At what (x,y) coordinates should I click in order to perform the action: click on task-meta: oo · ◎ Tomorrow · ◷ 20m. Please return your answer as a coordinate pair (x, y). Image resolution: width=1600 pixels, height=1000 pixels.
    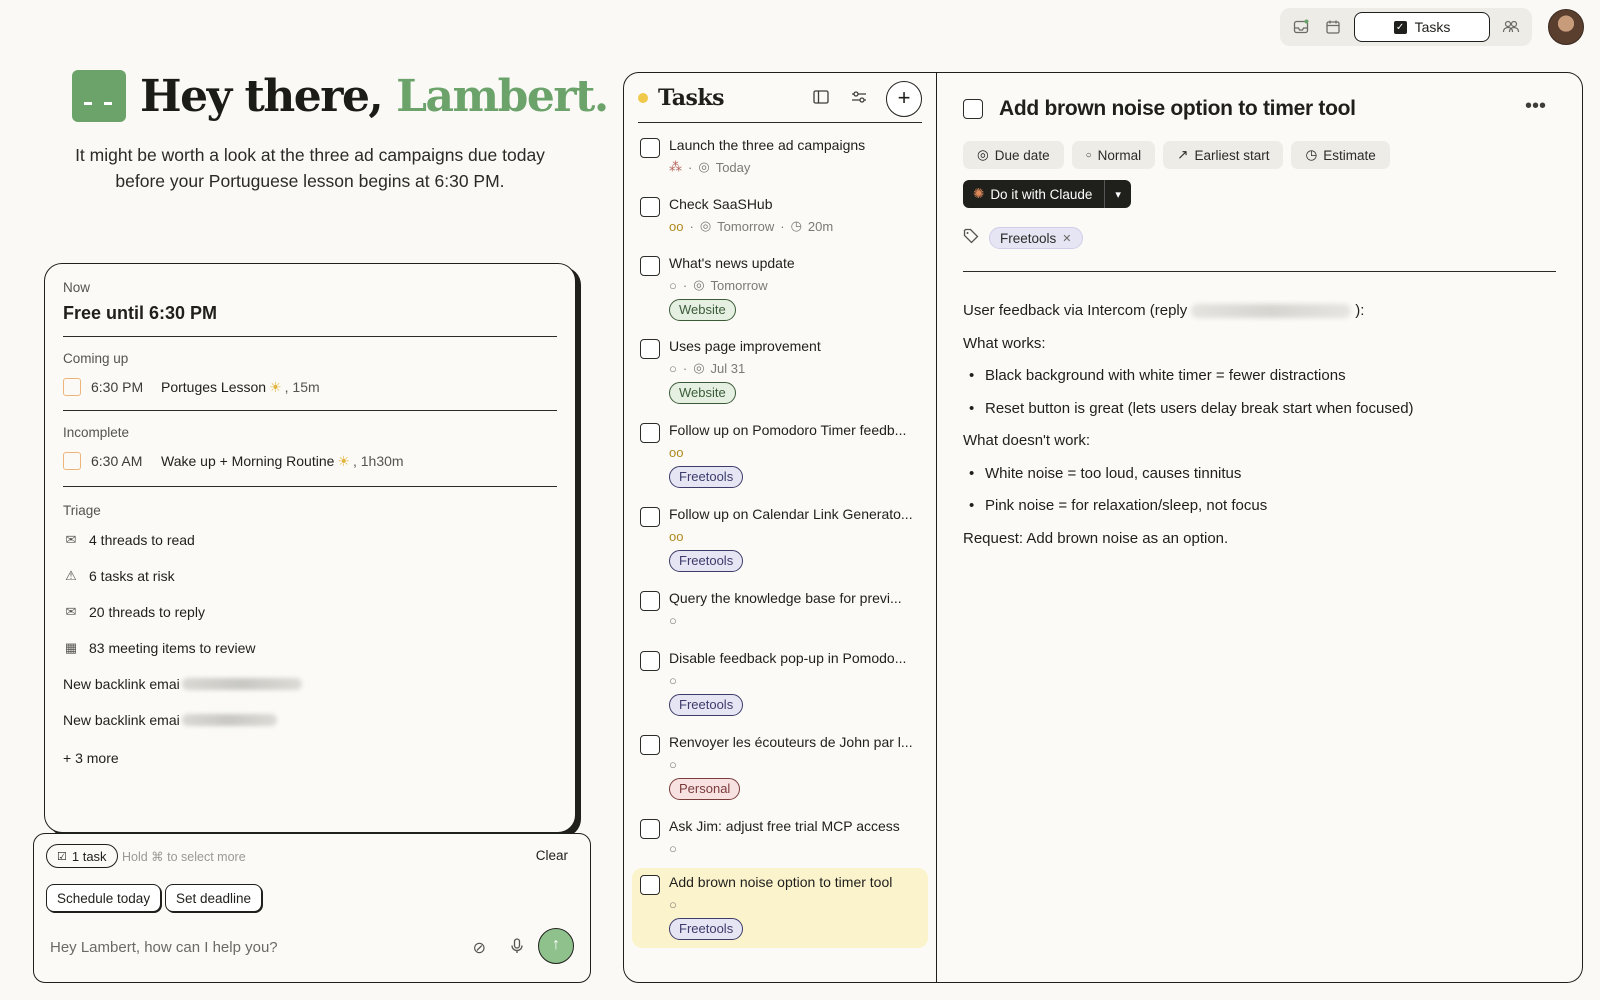
    Looking at the image, I should click on (751, 226).